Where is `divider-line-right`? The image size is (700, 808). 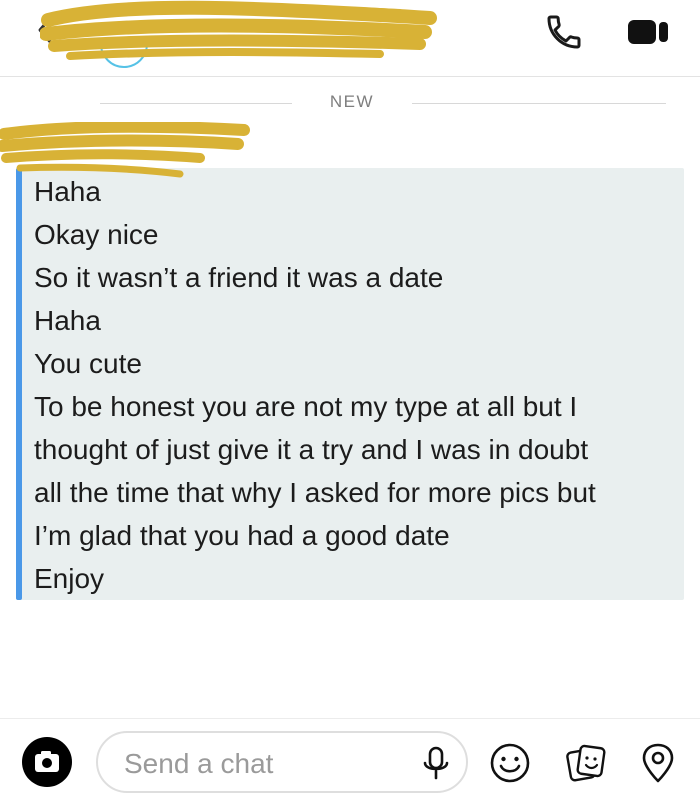 divider-line-right is located at coordinates (539, 103).